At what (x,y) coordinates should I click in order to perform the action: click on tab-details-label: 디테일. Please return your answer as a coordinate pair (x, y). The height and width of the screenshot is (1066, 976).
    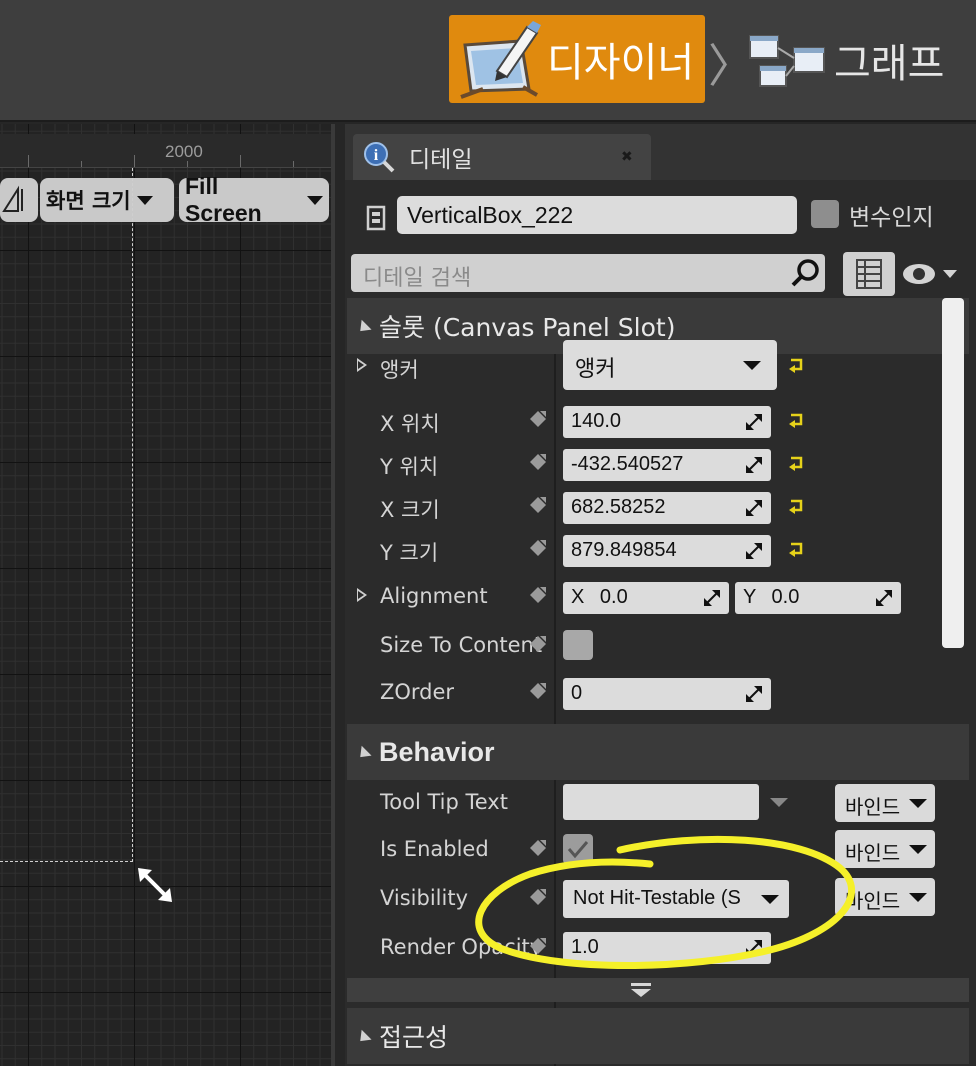
    Looking at the image, I should click on (441, 160).